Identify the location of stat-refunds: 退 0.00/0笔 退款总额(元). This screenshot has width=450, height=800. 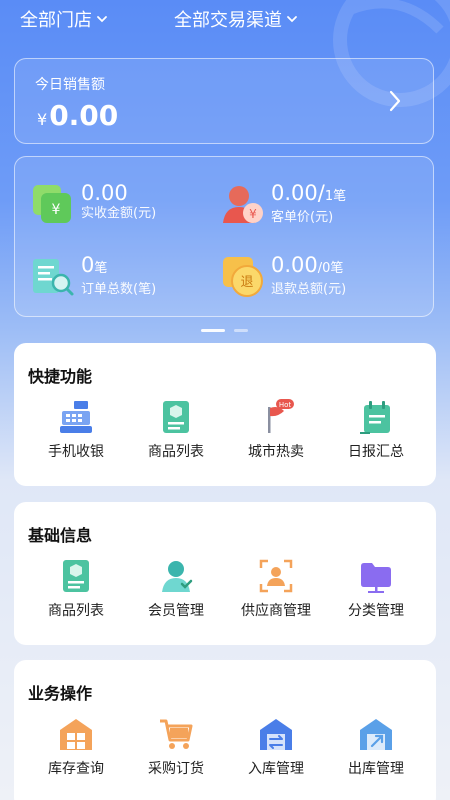
(283, 276).